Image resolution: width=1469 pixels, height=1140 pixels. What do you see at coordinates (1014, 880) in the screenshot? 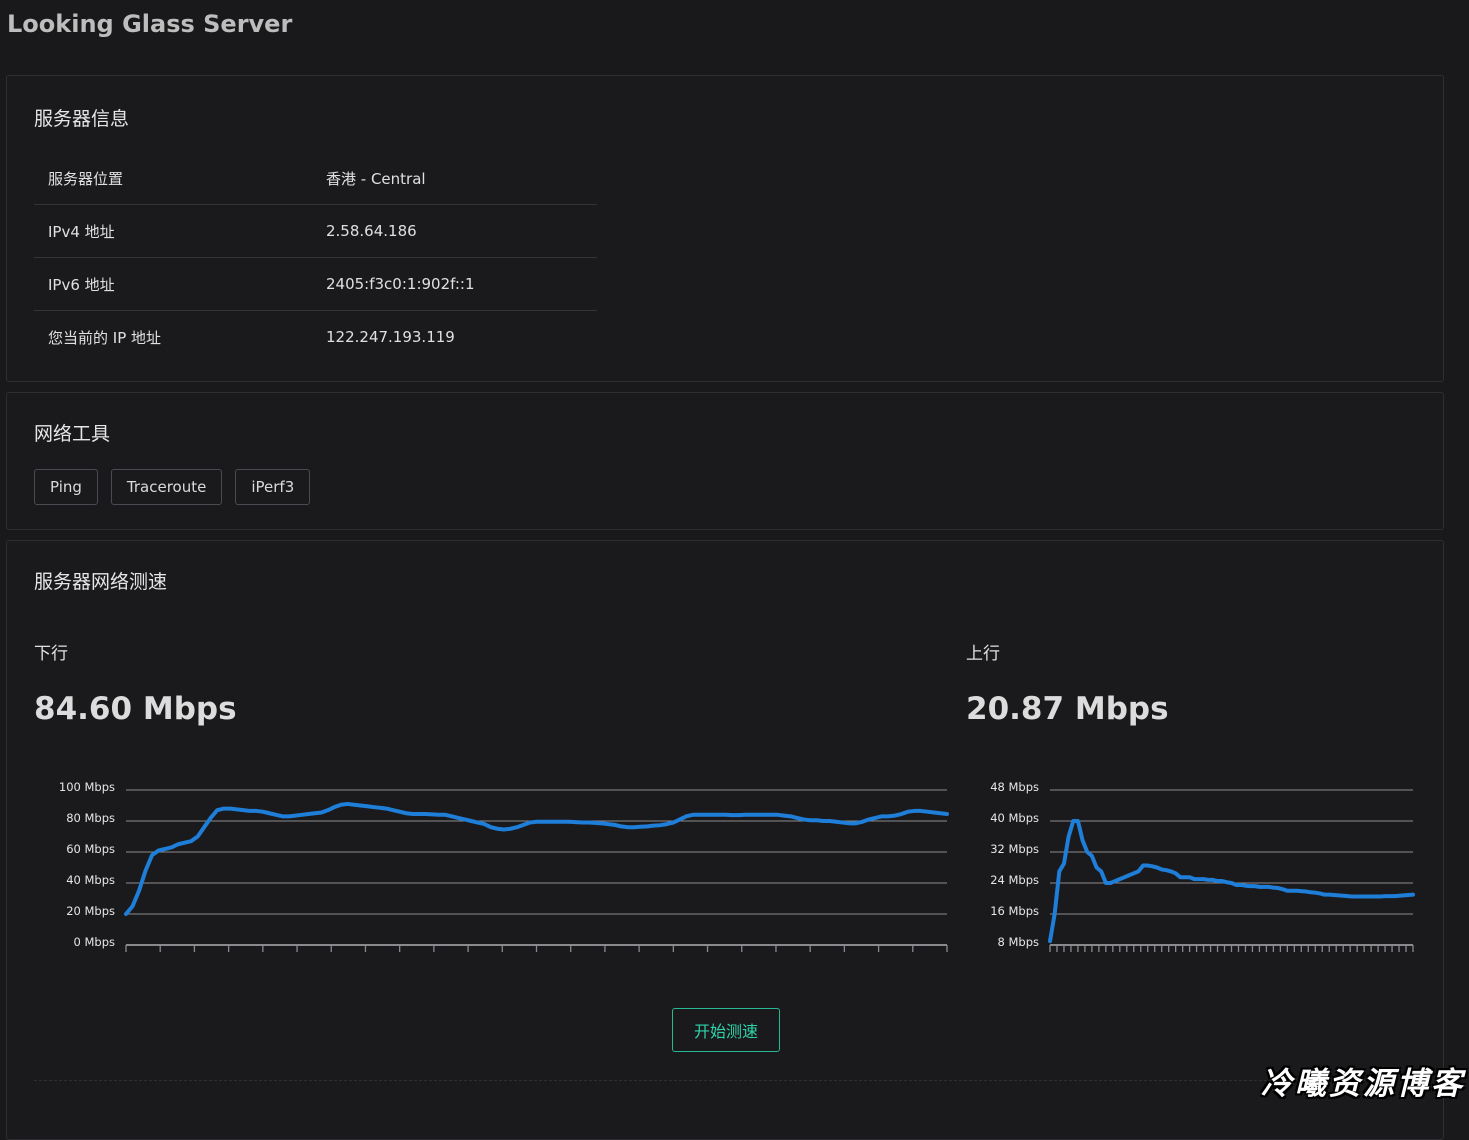
I see `y-tick-label: 24 Mbps` at bounding box center [1014, 880].